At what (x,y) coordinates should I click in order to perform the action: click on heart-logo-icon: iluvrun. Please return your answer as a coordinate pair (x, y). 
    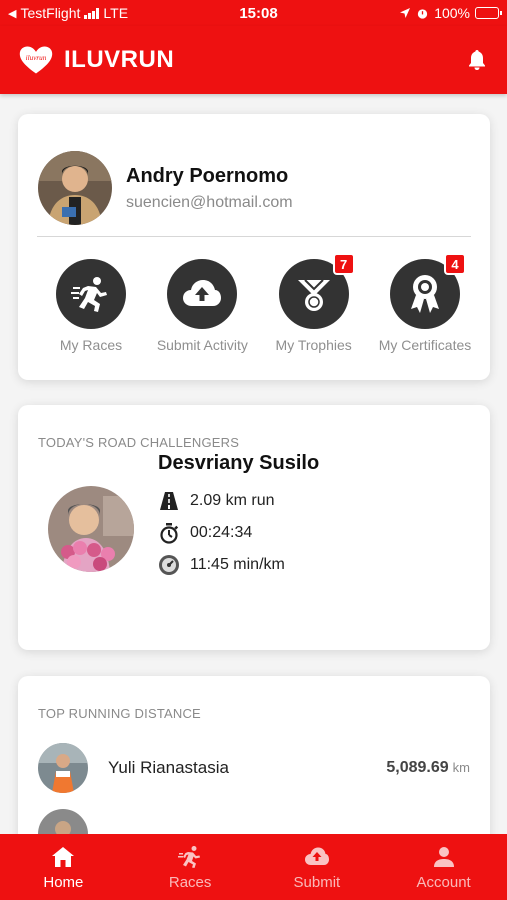
    Looking at the image, I should click on (36, 60).